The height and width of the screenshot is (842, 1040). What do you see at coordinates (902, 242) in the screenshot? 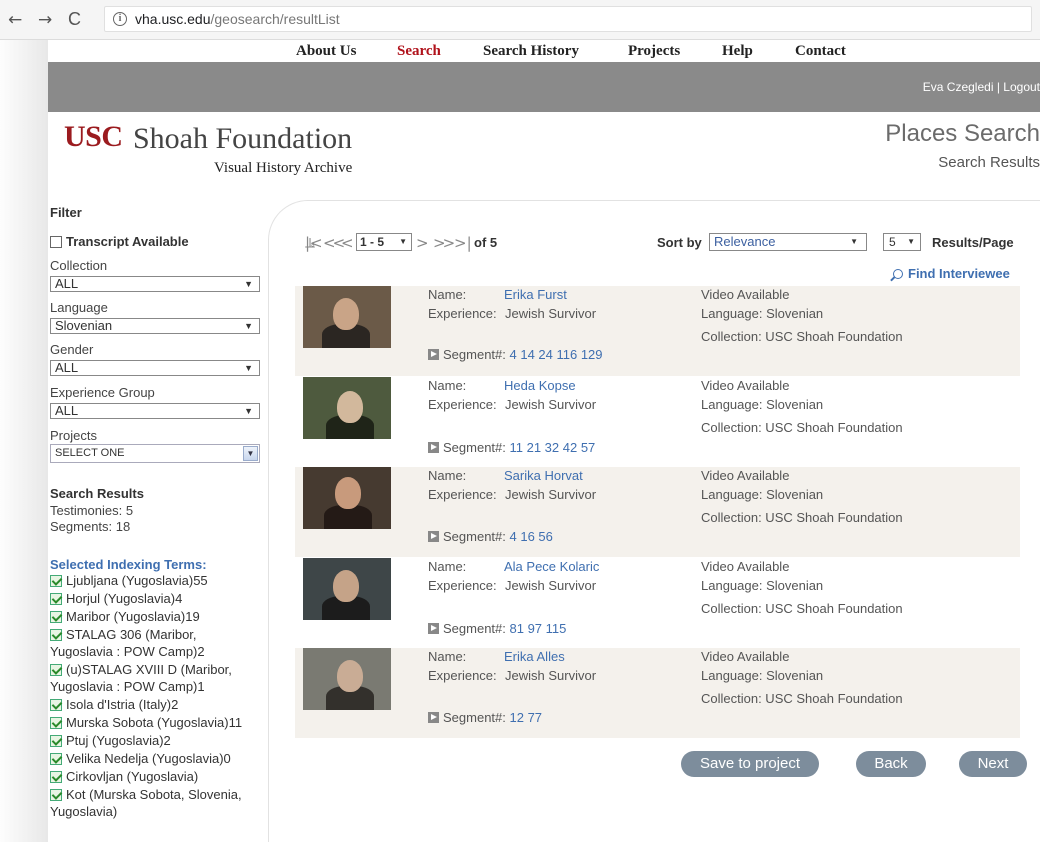
I see `results-per-page-select: 5 ▼` at bounding box center [902, 242].